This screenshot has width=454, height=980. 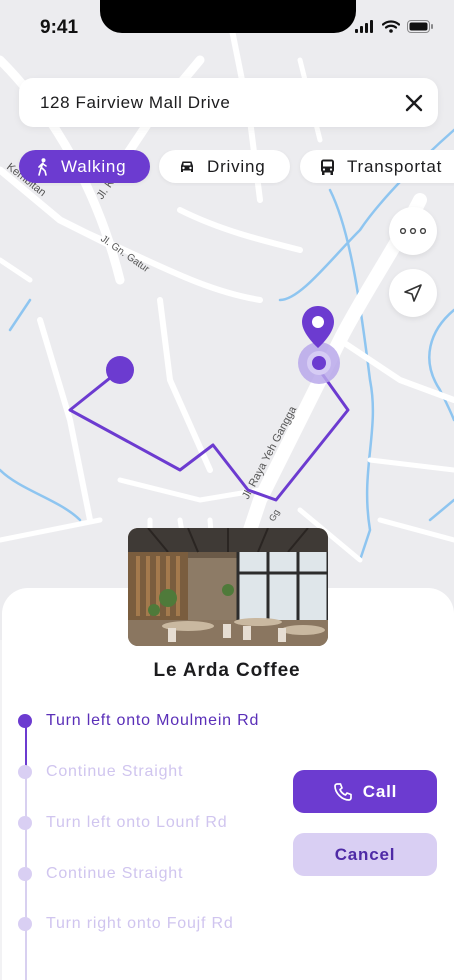 I want to click on status-bar: 9:41, so click(x=227, y=28).